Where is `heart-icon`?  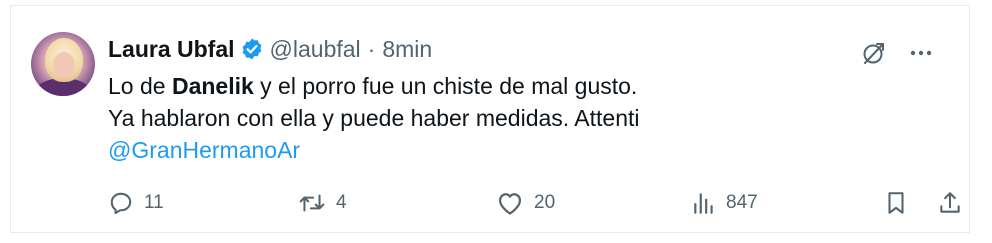
heart-icon is located at coordinates (510, 204).